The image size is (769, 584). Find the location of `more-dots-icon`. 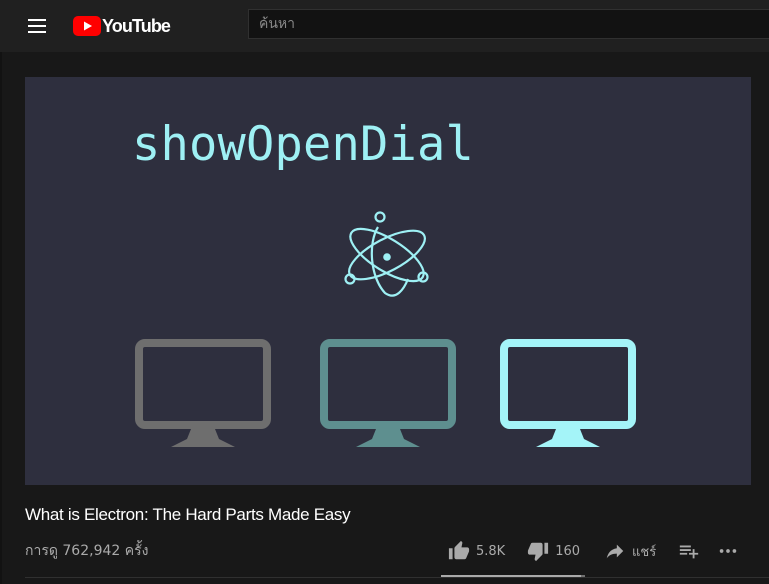

more-dots-icon is located at coordinates (728, 551).